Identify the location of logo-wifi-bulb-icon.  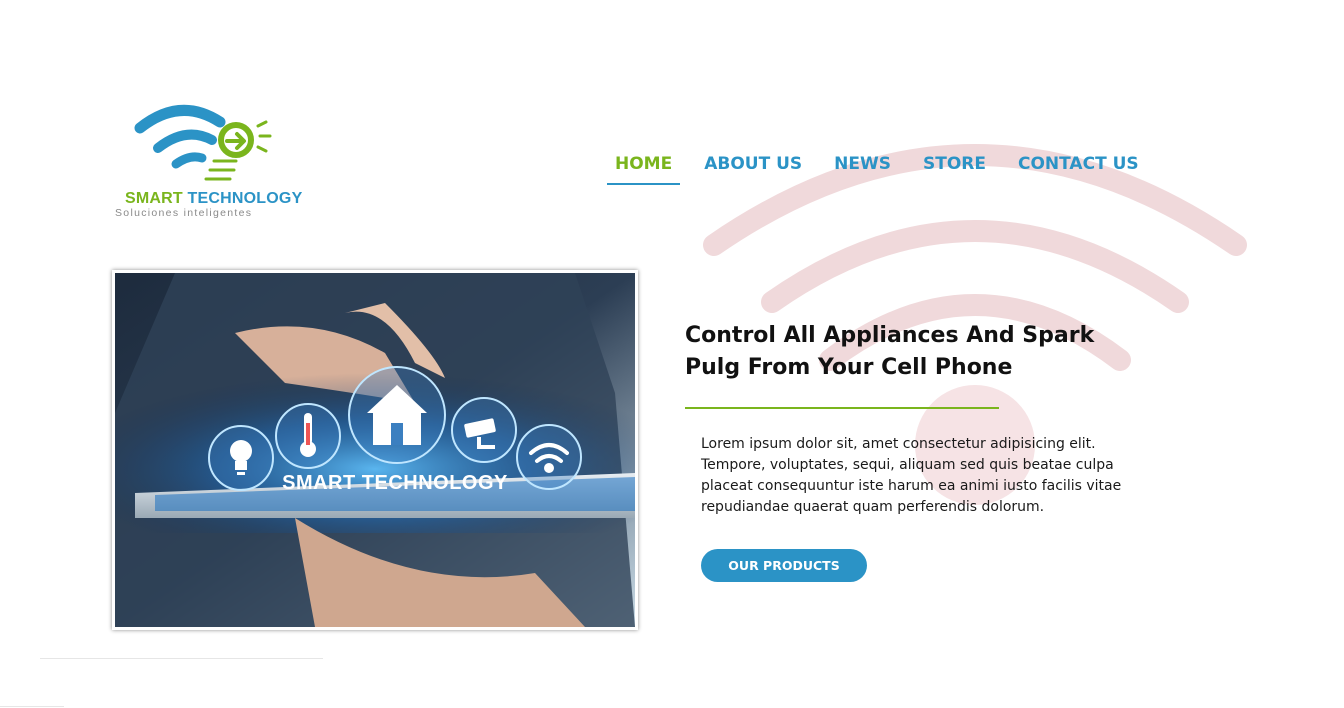
(203, 142).